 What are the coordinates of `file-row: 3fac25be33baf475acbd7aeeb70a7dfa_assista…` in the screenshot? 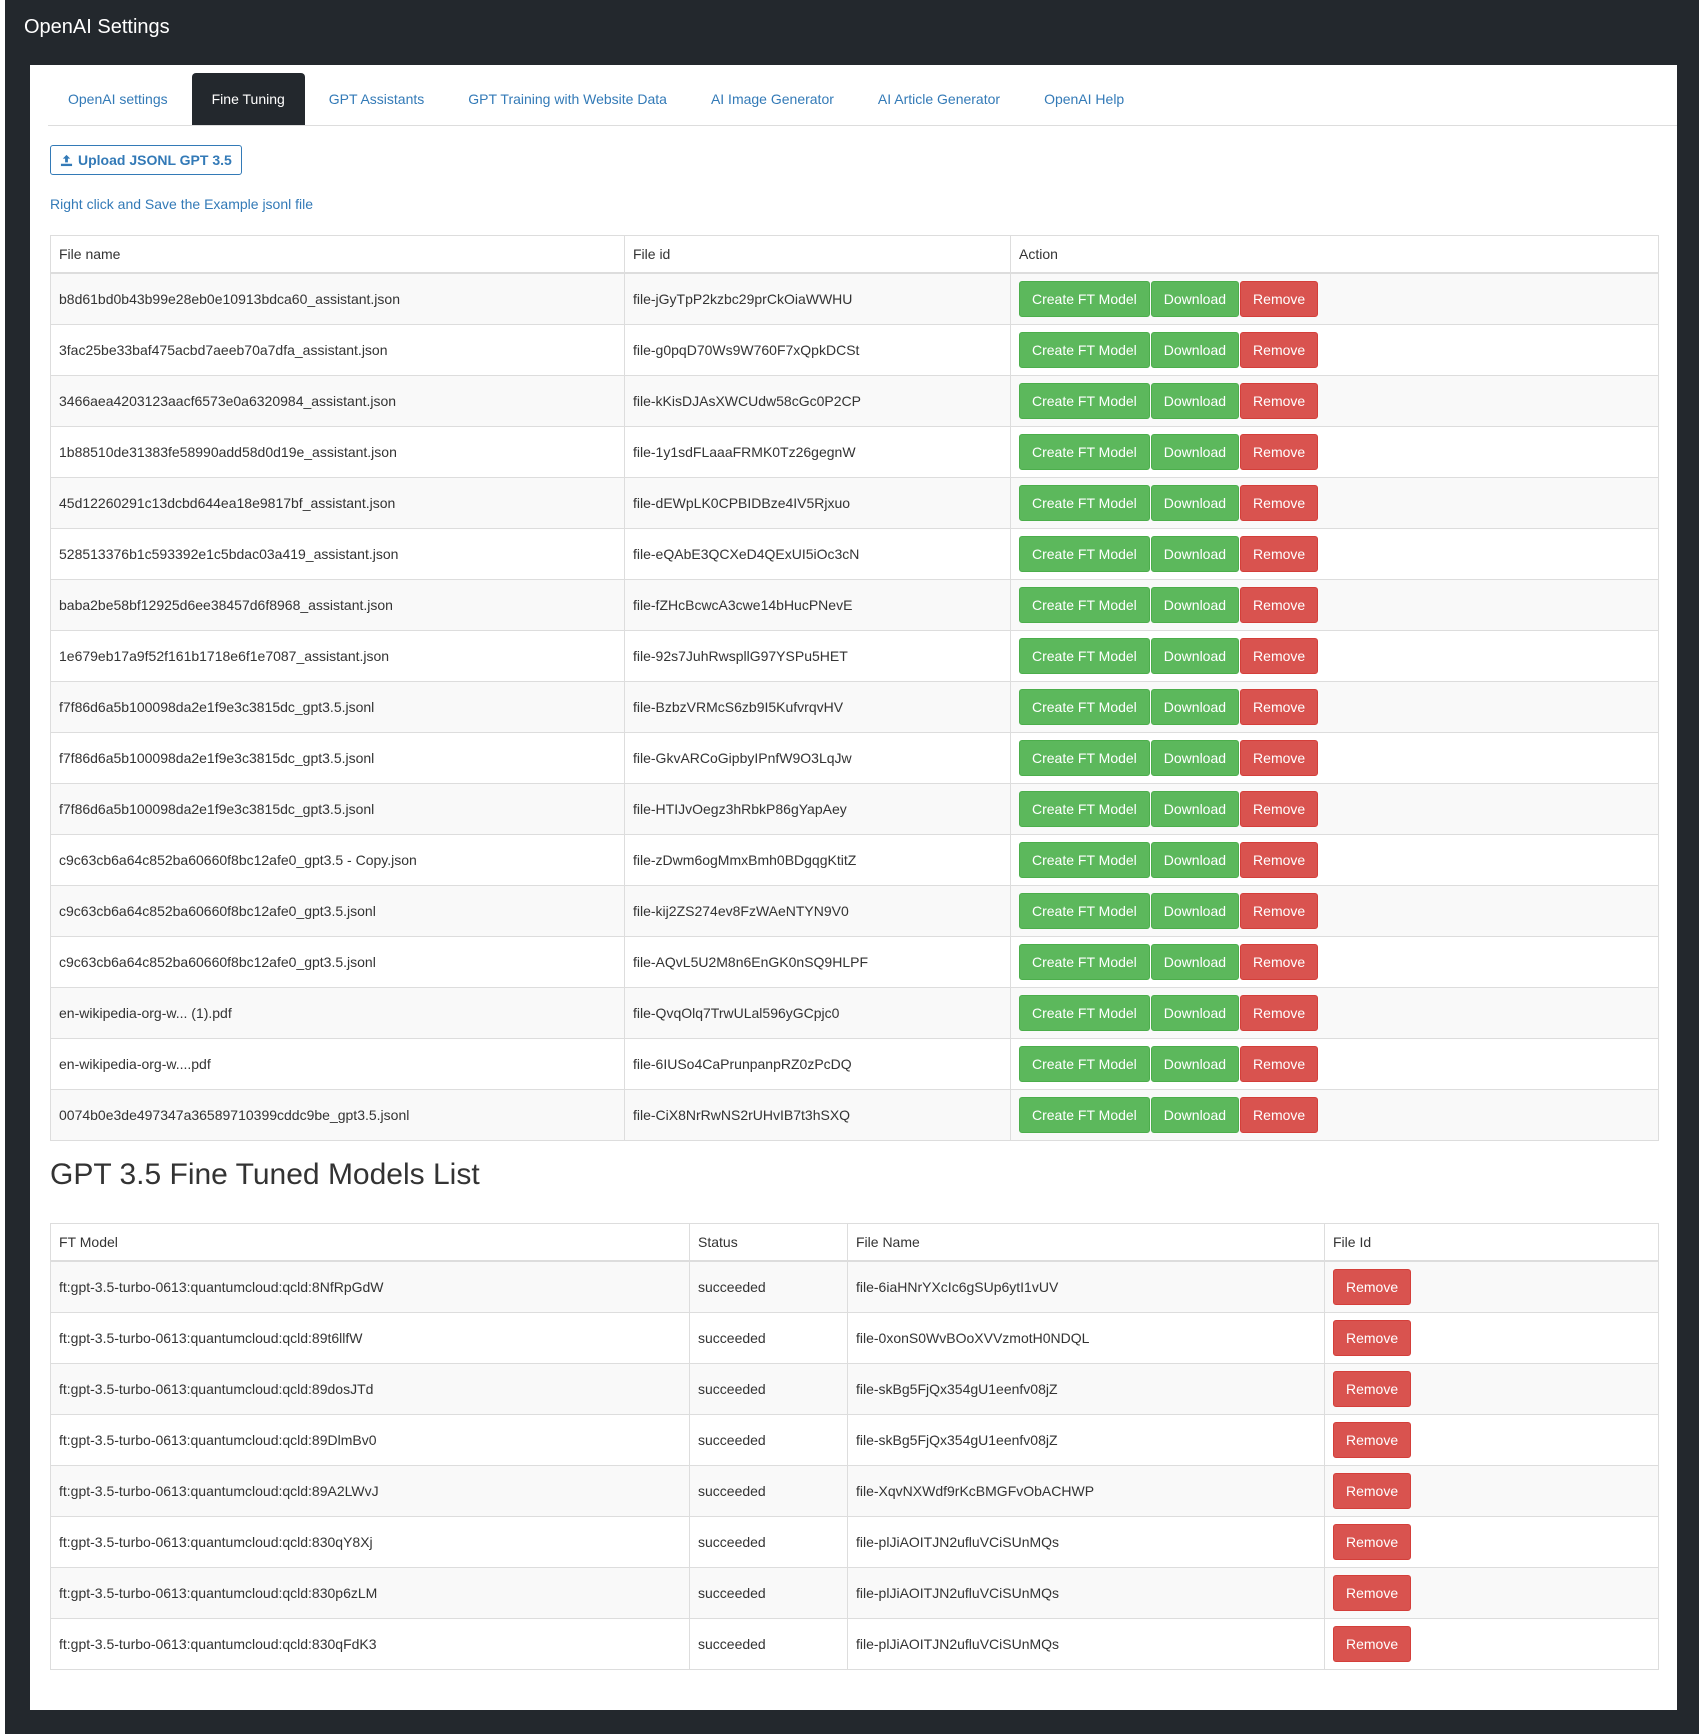 It's located at (854, 350).